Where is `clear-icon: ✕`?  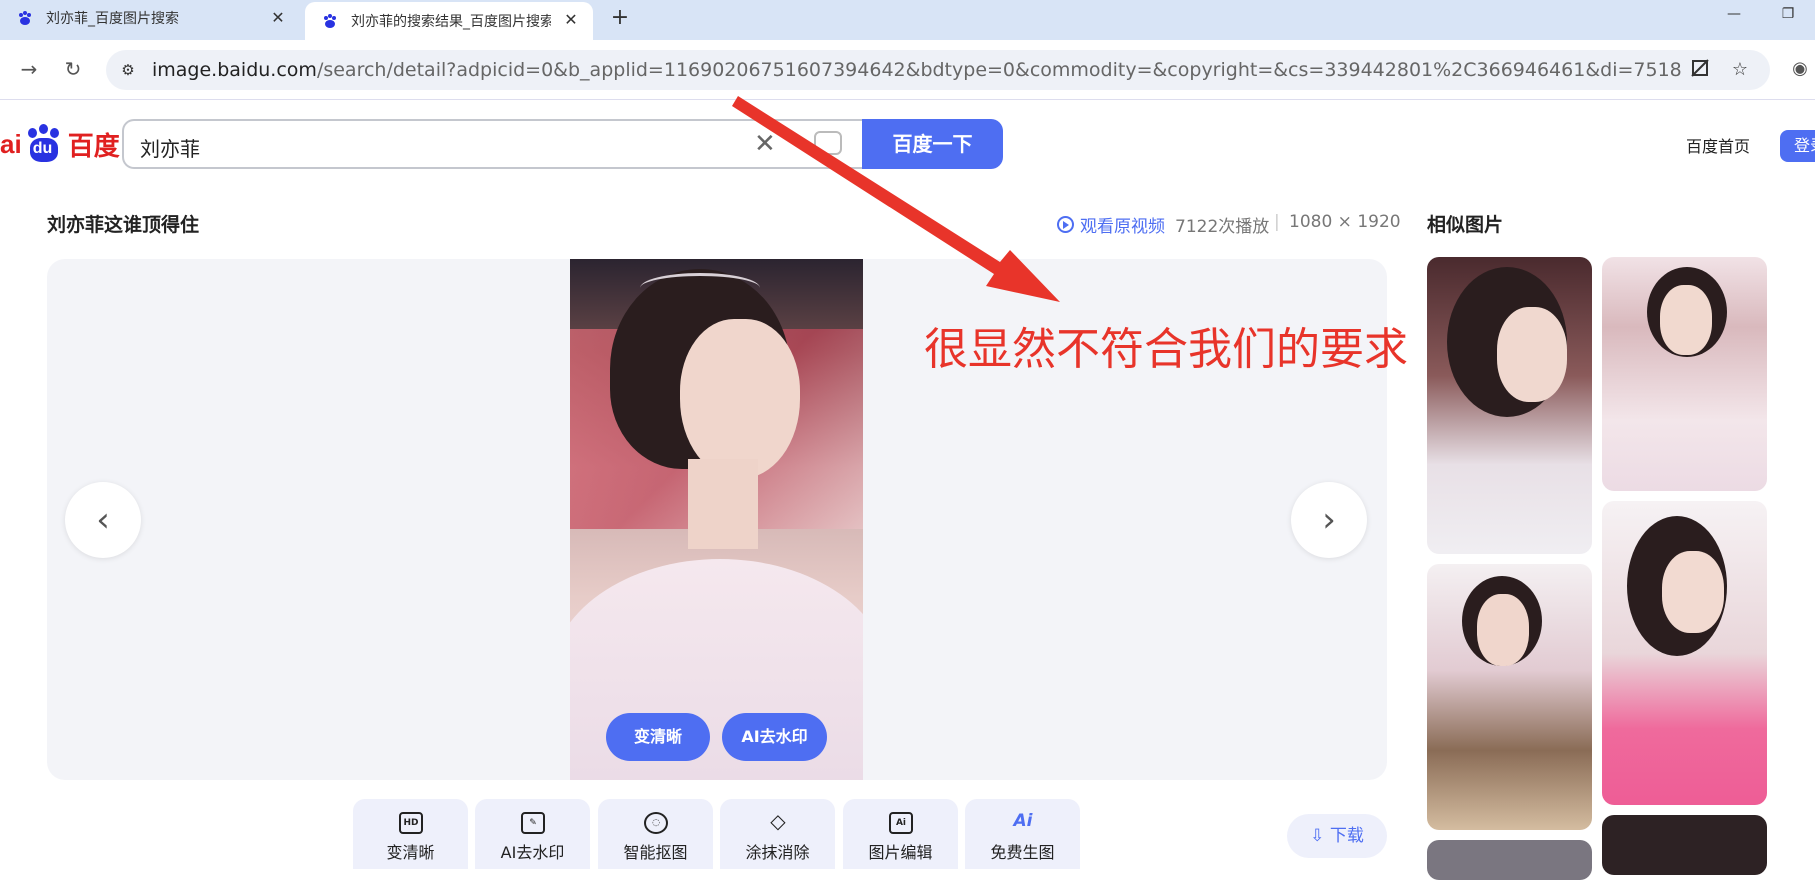 clear-icon: ✕ is located at coordinates (765, 144).